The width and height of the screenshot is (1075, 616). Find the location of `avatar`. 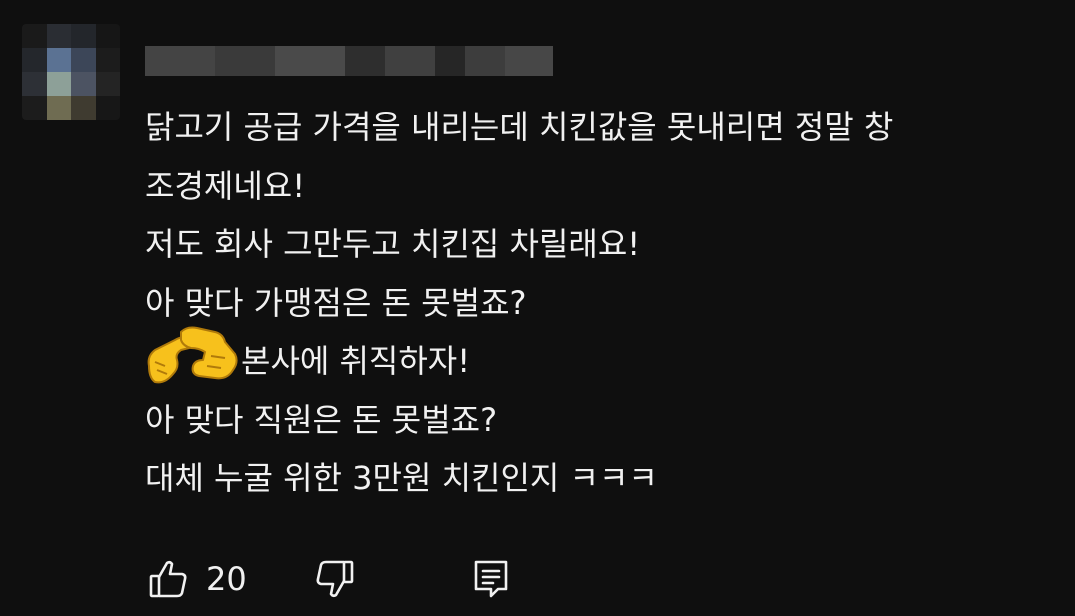

avatar is located at coordinates (71, 72).